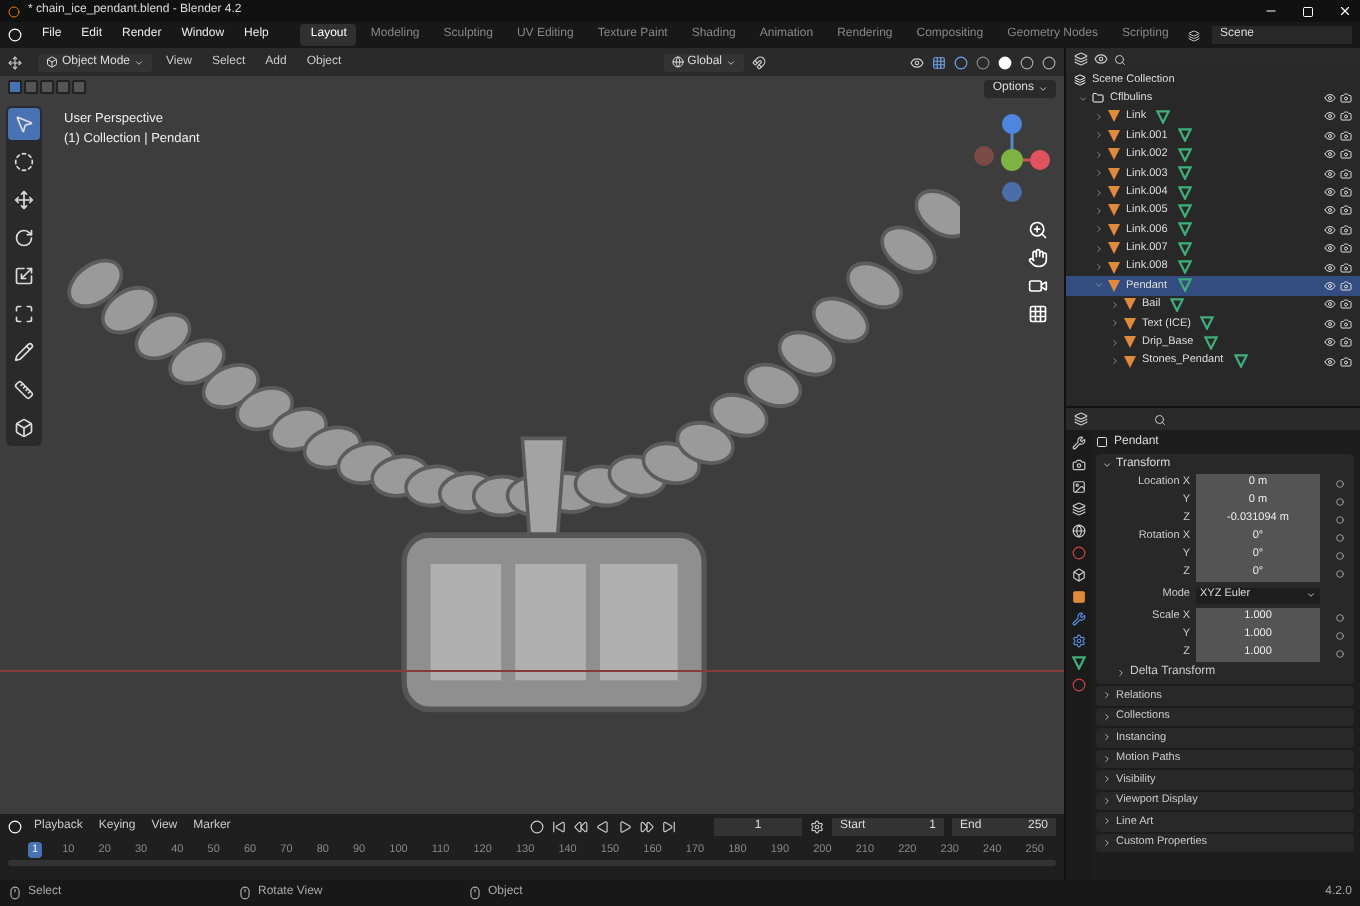 Image resolution: width=1360 pixels, height=906 pixels. Describe the element at coordinates (1308, 11) in the screenshot. I see `maximize-icon` at that location.